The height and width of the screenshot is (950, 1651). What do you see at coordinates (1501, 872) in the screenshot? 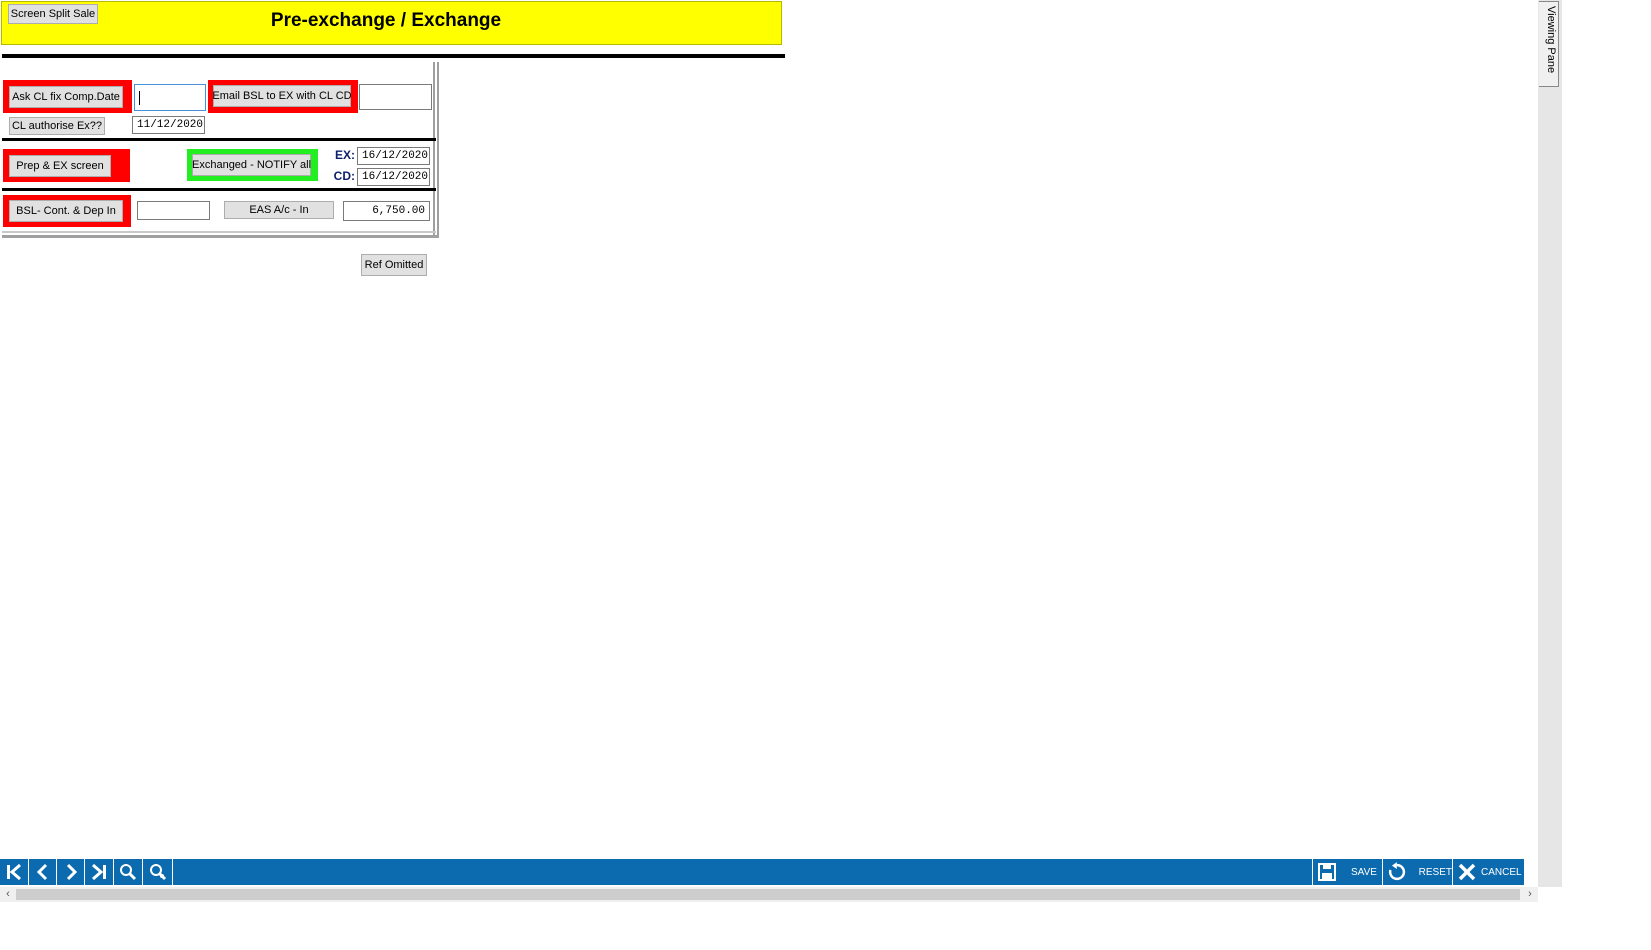
I see `cancel-label: CANCEL` at bounding box center [1501, 872].